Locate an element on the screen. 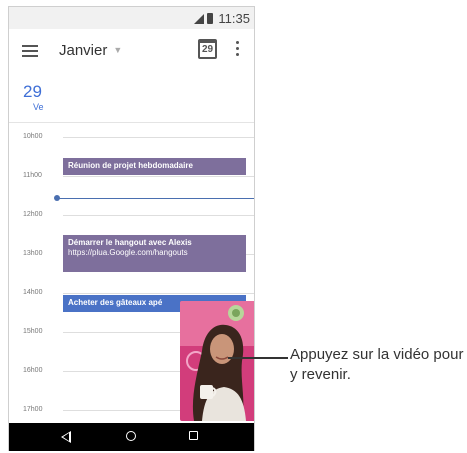 Image resolution: width=467 pixels, height=453 pixels. chevron-down-icon: ▼ is located at coordinates (118, 50).